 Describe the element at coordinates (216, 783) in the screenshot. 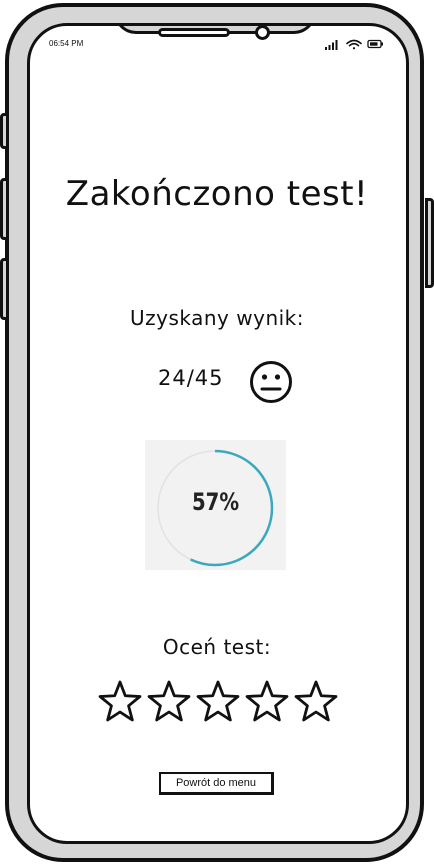

I see `back-to-menu-button: Powrót do menu` at that location.